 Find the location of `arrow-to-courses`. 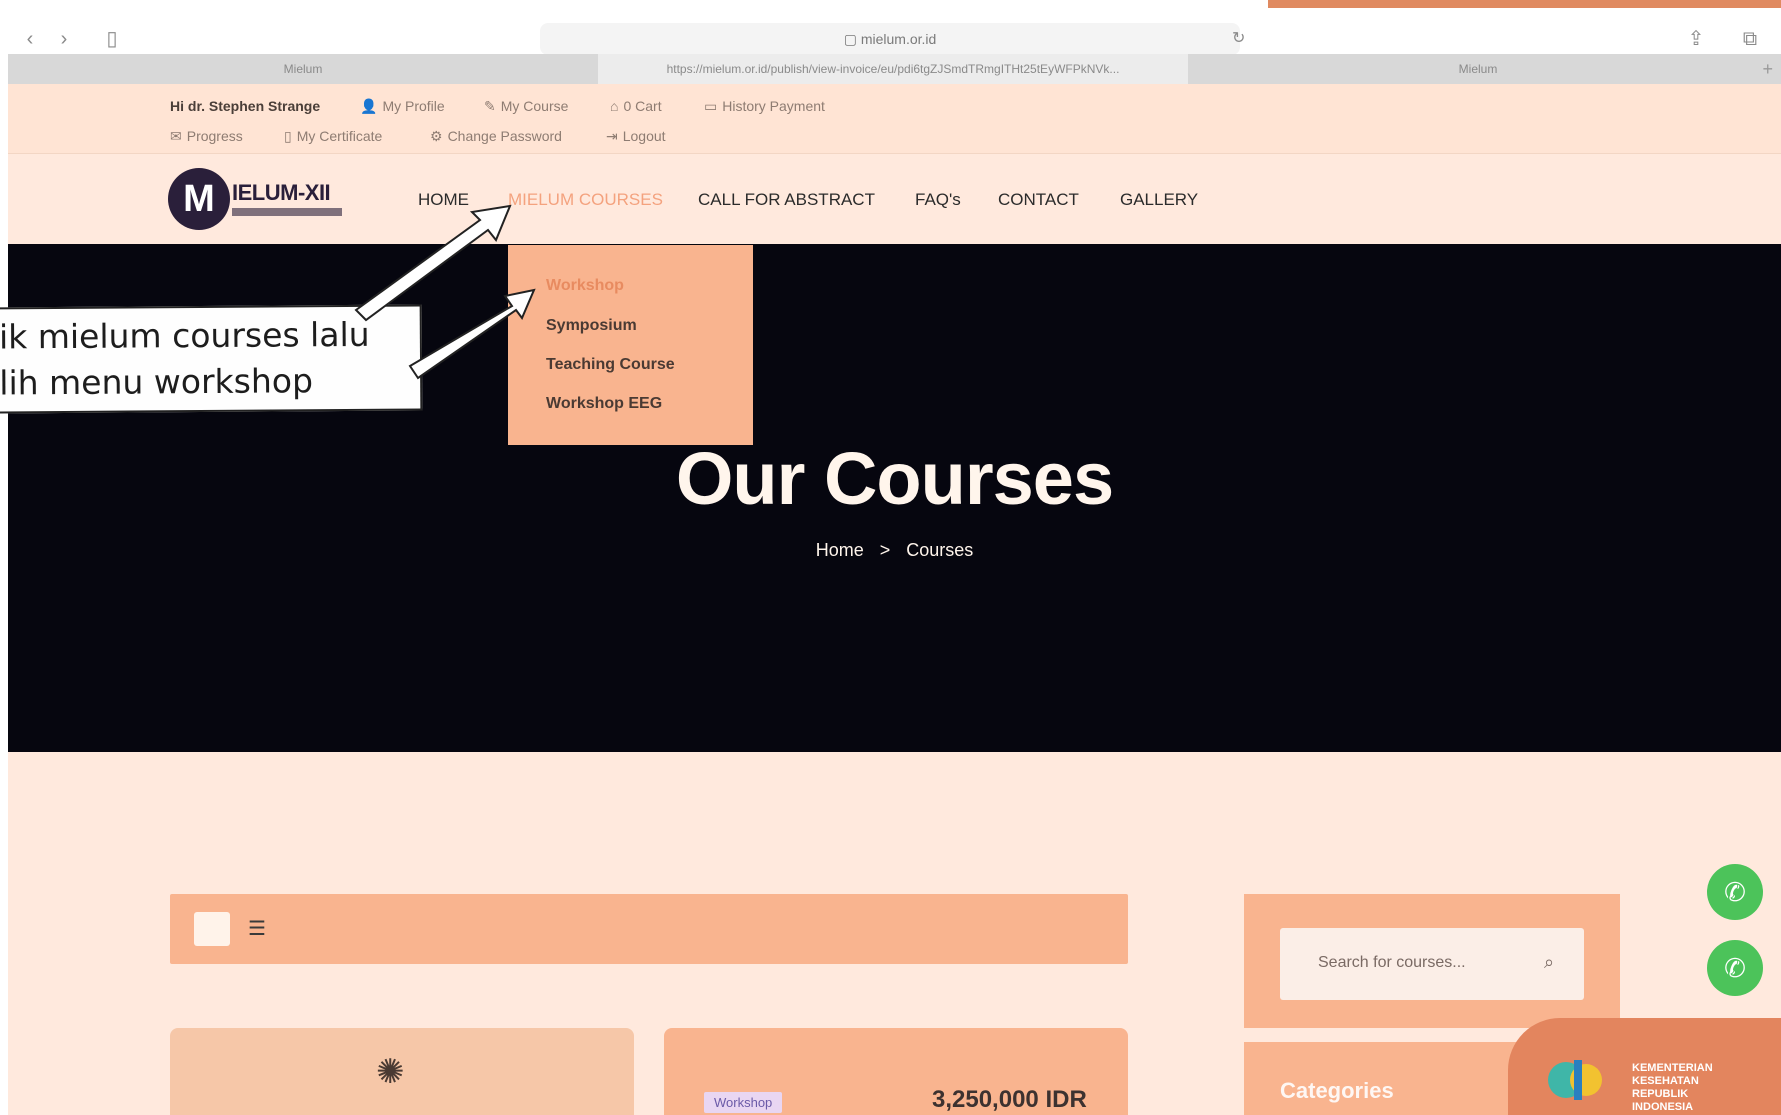

arrow-to-courses is located at coordinates (433, 263).